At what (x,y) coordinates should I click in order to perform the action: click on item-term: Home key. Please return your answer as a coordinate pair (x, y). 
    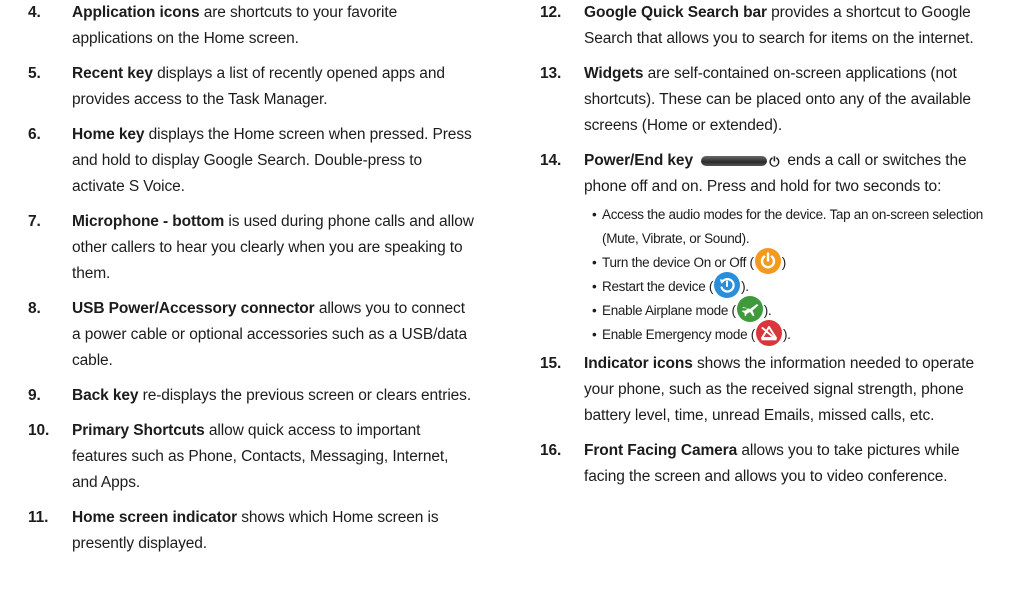
    Looking at the image, I should click on (108, 134).